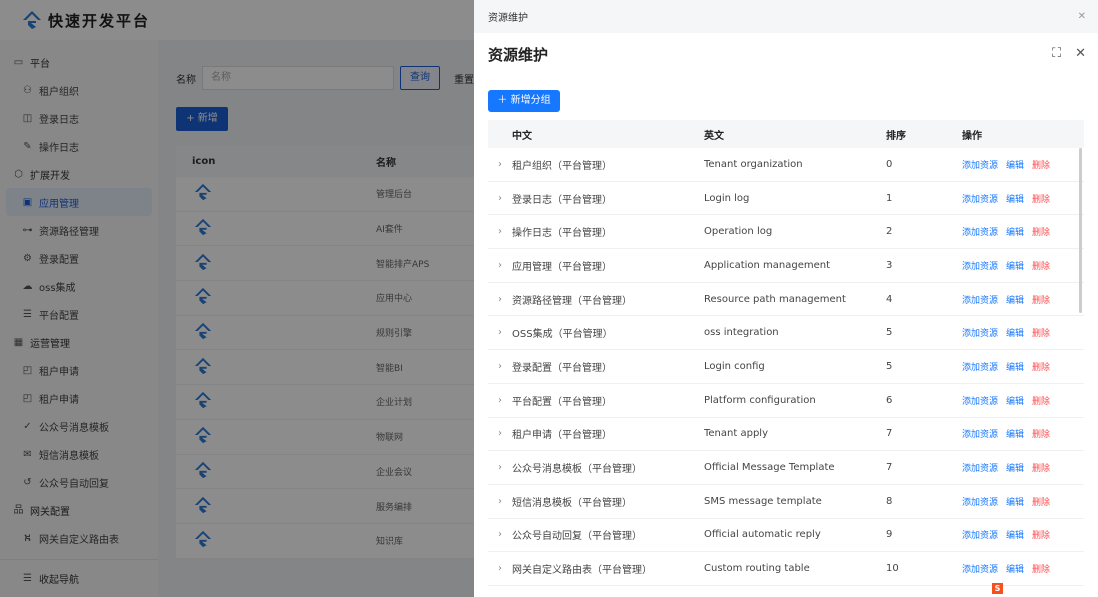 The height and width of the screenshot is (597, 1098). Describe the element at coordinates (1080, 53) in the screenshot. I see `close-icon: ✕` at that location.